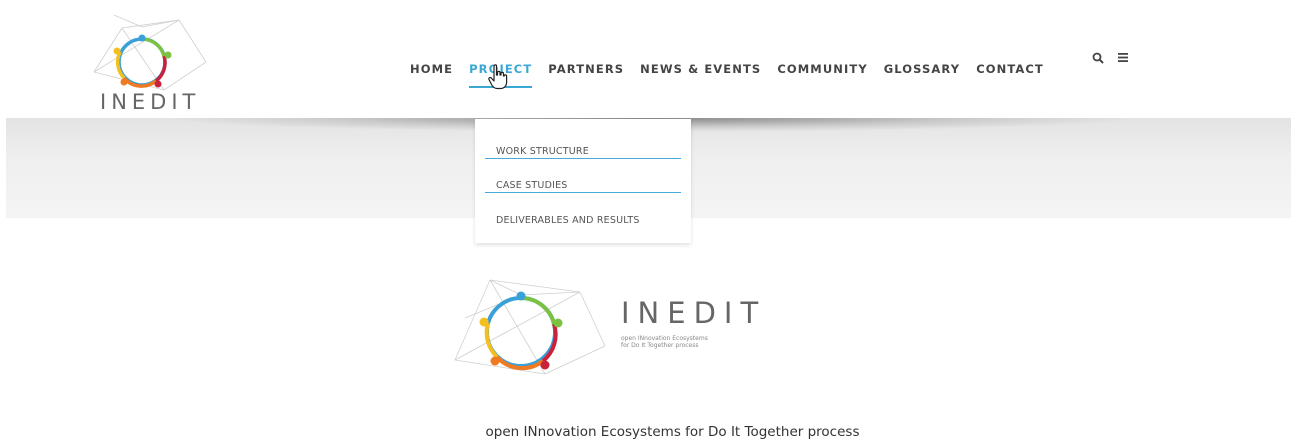 This screenshot has height=444, width=1291. What do you see at coordinates (694, 313) in the screenshot?
I see `hero-logo-text: INEDIT` at bounding box center [694, 313].